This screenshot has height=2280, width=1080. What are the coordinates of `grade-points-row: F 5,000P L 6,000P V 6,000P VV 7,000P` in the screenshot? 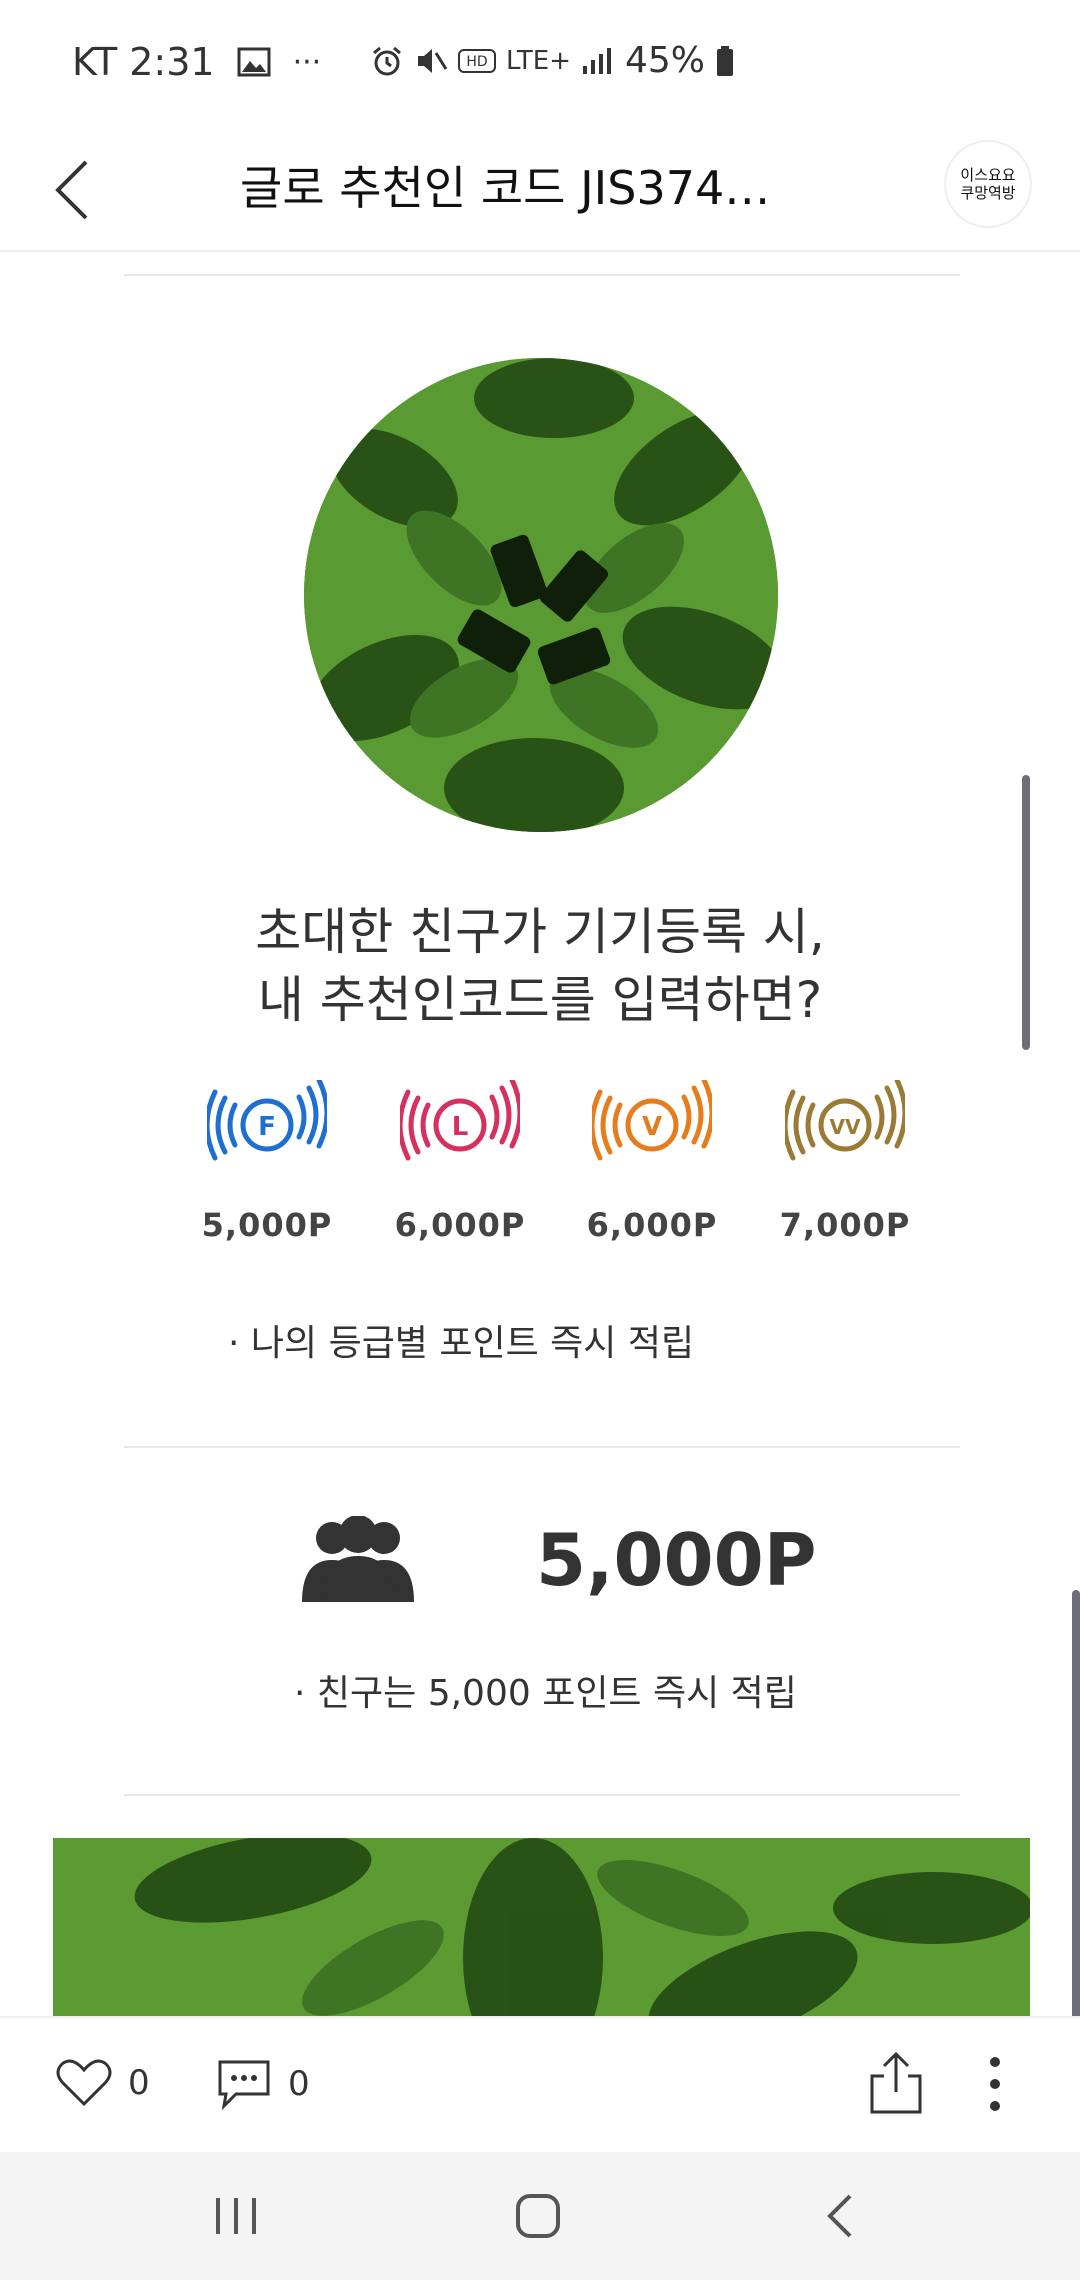 It's located at (540, 1178).